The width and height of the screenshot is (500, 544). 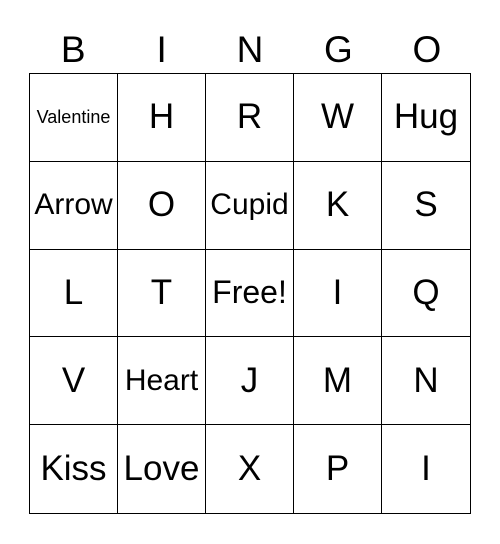 What do you see at coordinates (74, 205) in the screenshot?
I see `bingo-cell: Arrow` at bounding box center [74, 205].